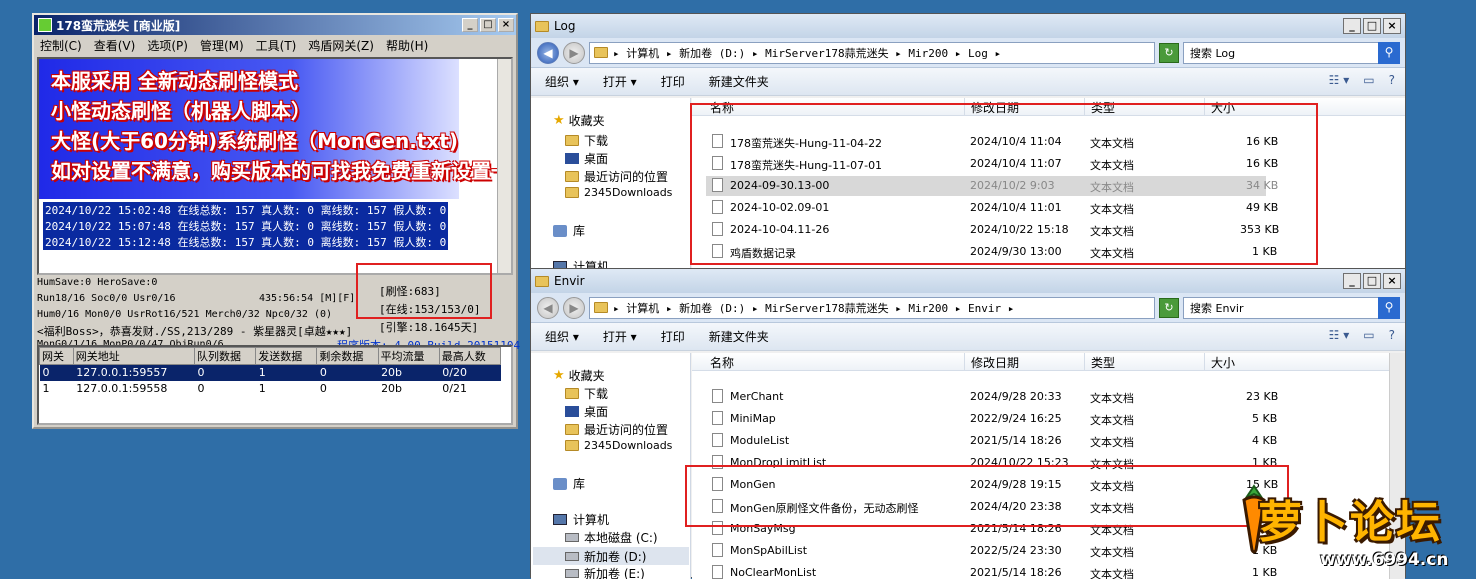 The width and height of the screenshot is (1476, 579). Describe the element at coordinates (286, 356) in the screenshot. I see `col-sent: 发送数据` at that location.